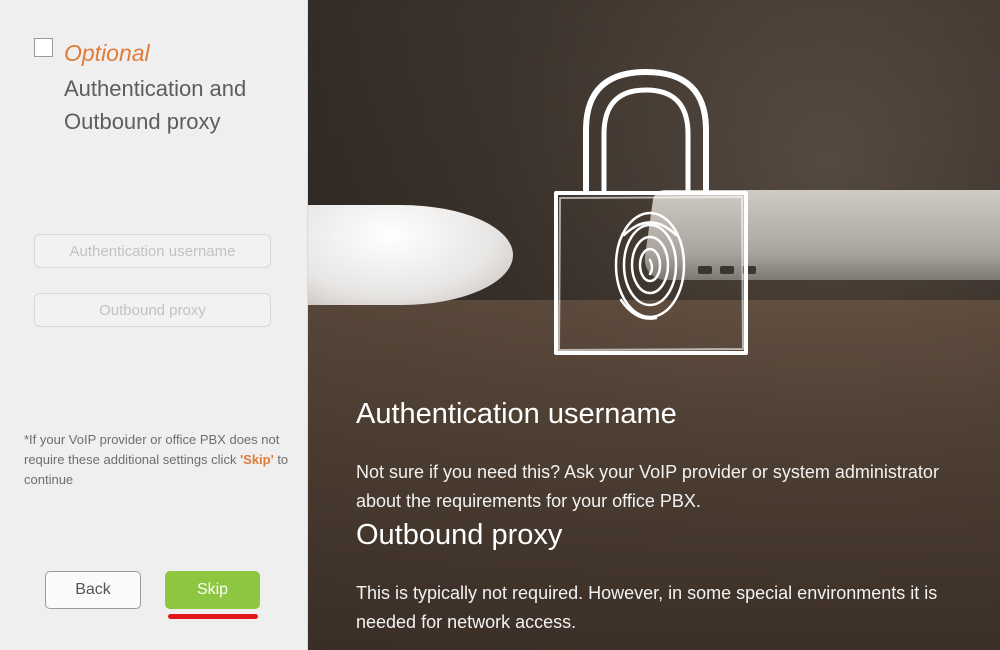 This screenshot has height=650, width=1000. Describe the element at coordinates (213, 616) in the screenshot. I see `red-underline-annotation` at that location.